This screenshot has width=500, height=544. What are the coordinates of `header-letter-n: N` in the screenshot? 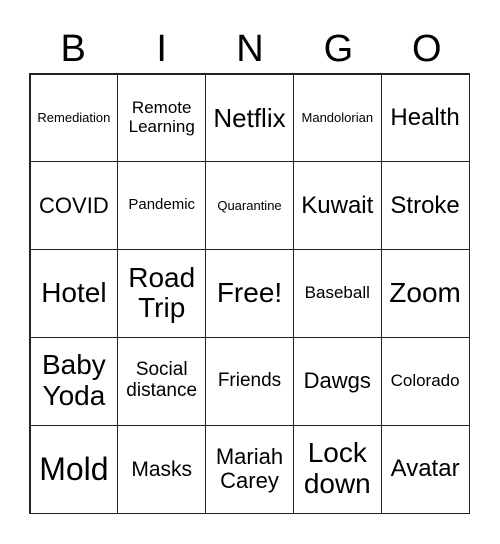 It's located at (250, 49).